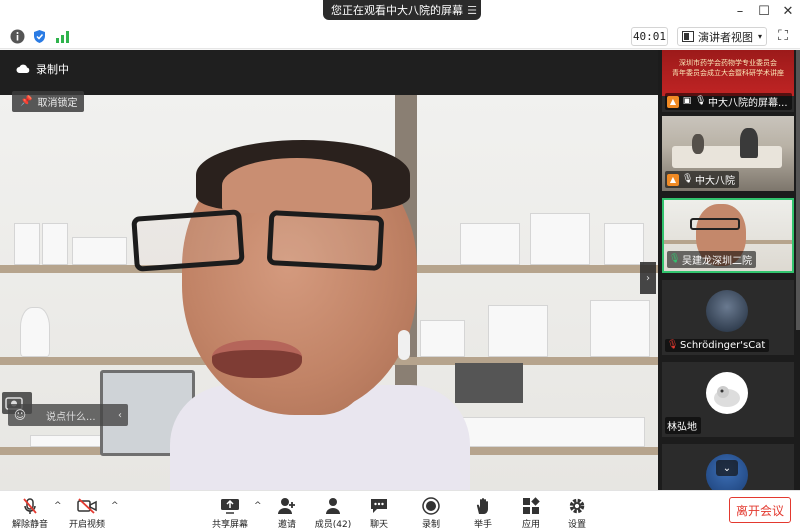 This screenshot has width=800, height=529. I want to click on view-mode-dropdown: 演讲者视图 ▾, so click(722, 36).